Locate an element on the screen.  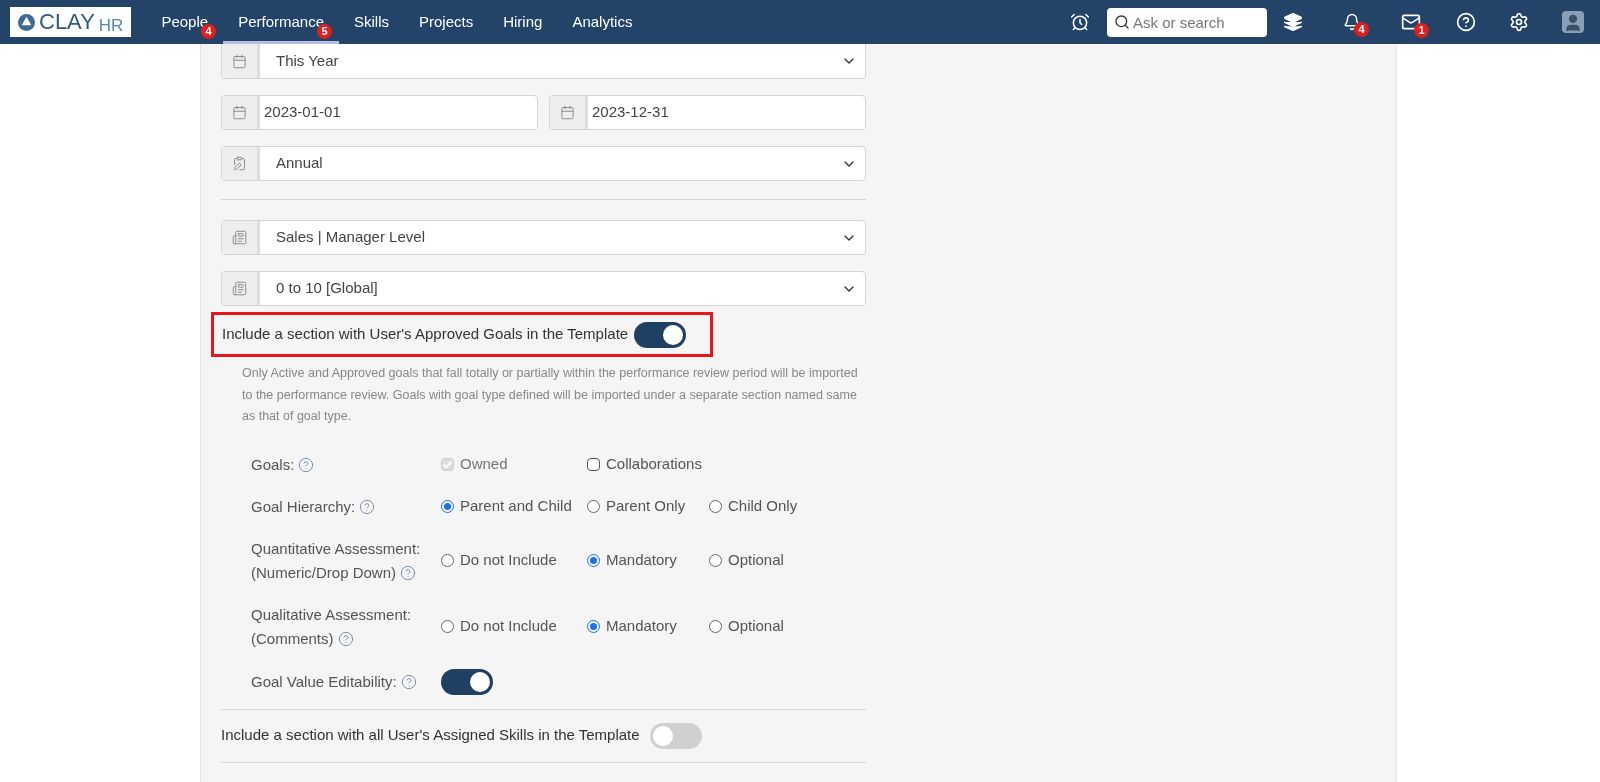
section-label: Include a section with User's Approved Goals in the Template is located at coordinates (425, 334).